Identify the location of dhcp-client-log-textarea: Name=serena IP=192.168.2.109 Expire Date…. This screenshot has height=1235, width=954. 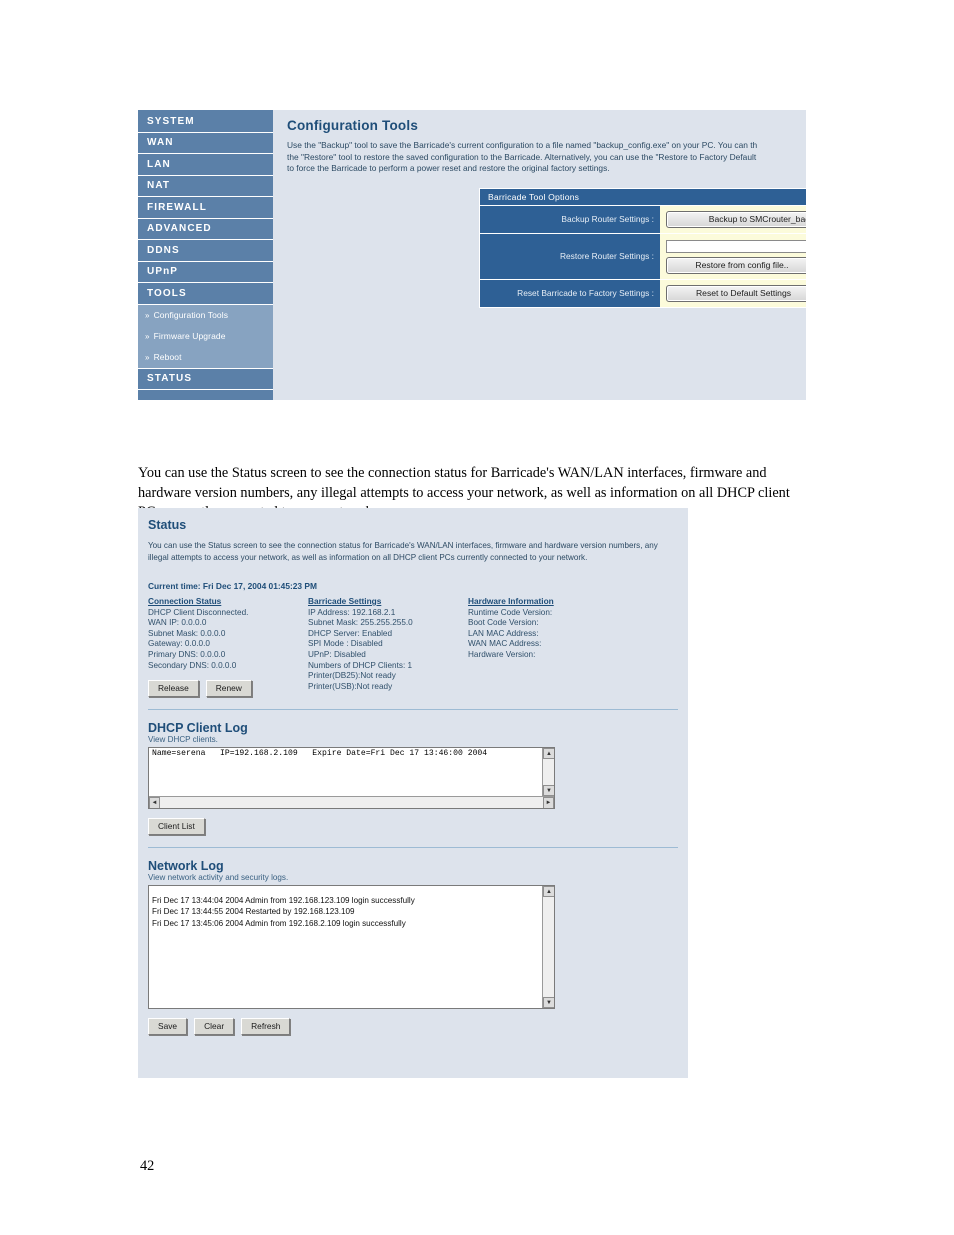
(351, 778).